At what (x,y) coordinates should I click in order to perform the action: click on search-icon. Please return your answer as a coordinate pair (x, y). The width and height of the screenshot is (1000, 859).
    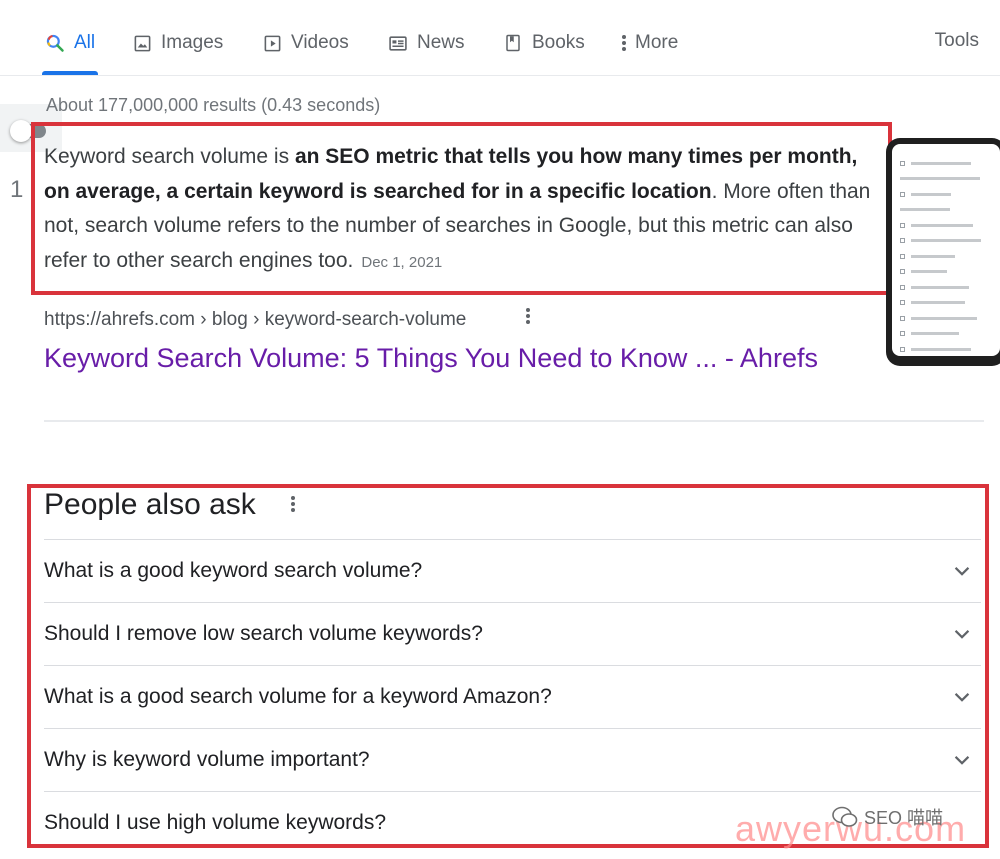
    Looking at the image, I should click on (55, 43).